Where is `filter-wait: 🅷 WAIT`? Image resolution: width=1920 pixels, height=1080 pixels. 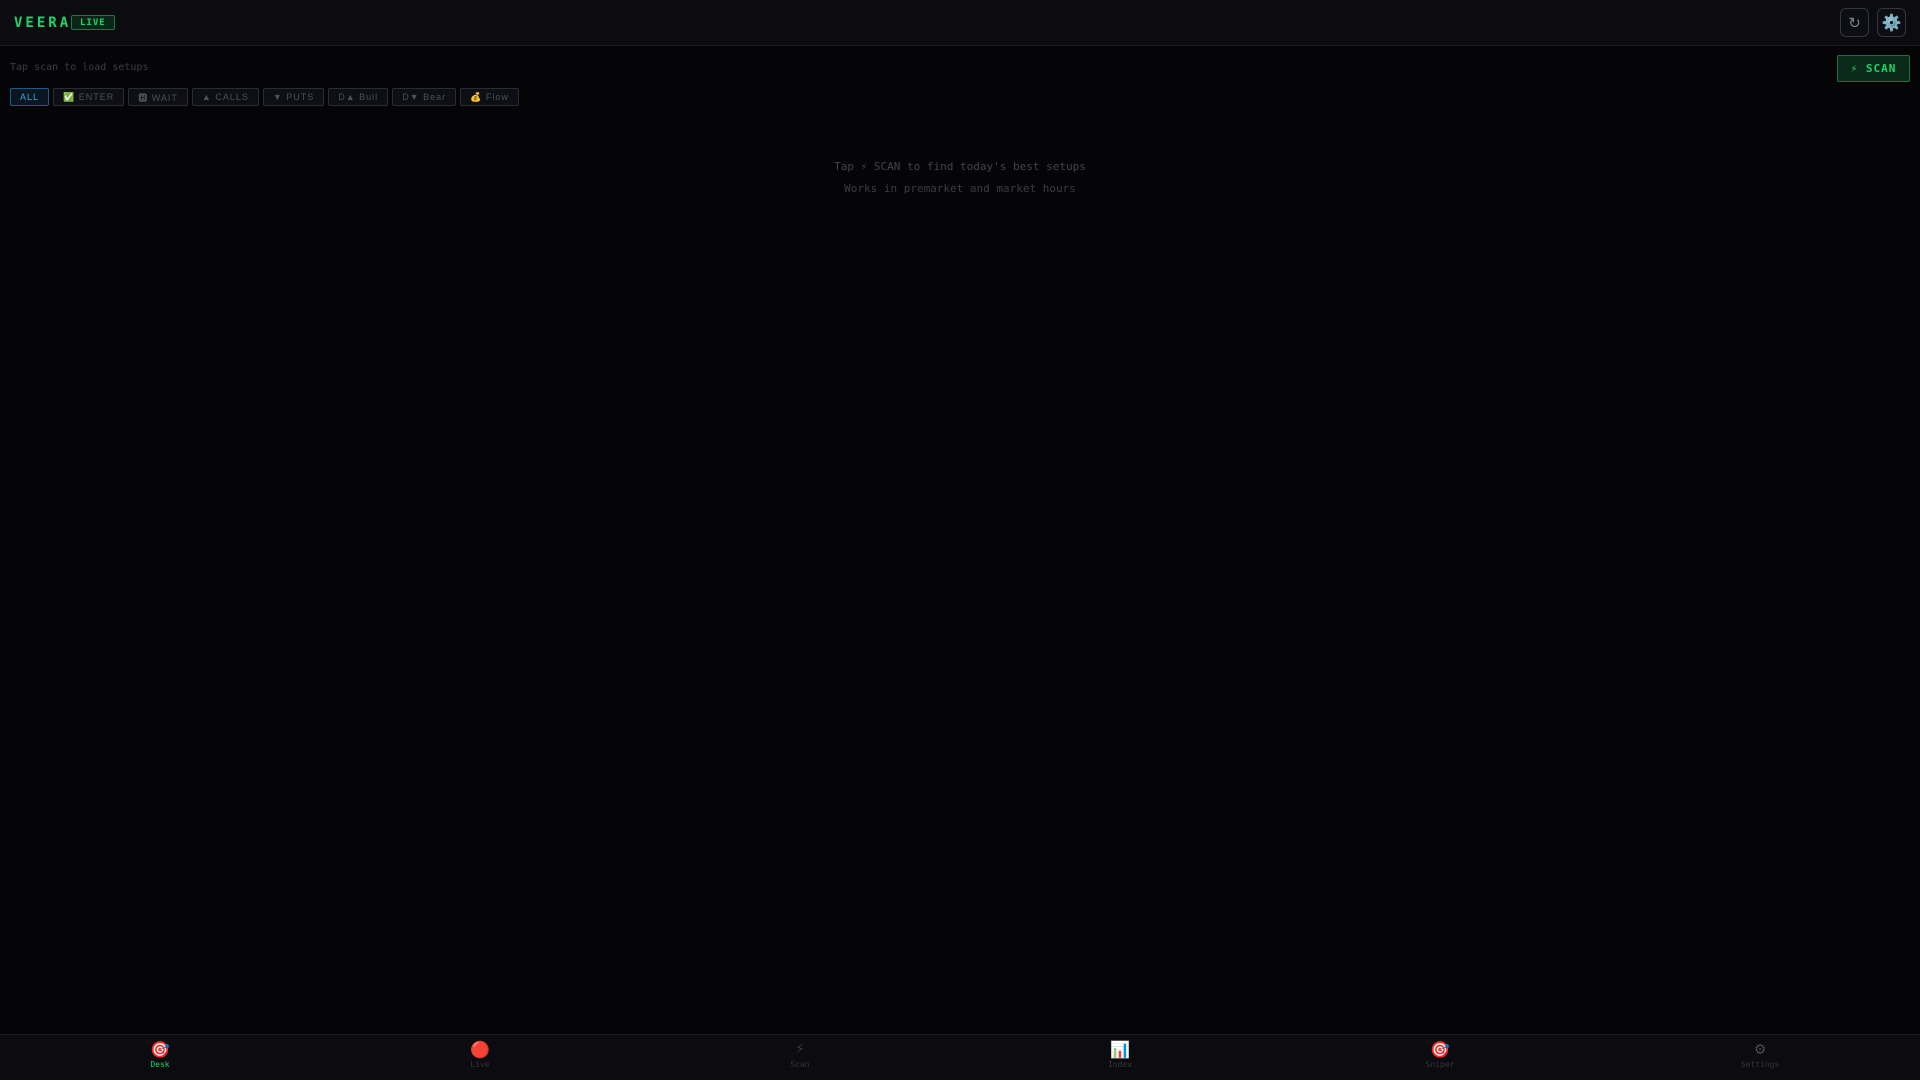
filter-wait: 🅷 WAIT is located at coordinates (158, 97).